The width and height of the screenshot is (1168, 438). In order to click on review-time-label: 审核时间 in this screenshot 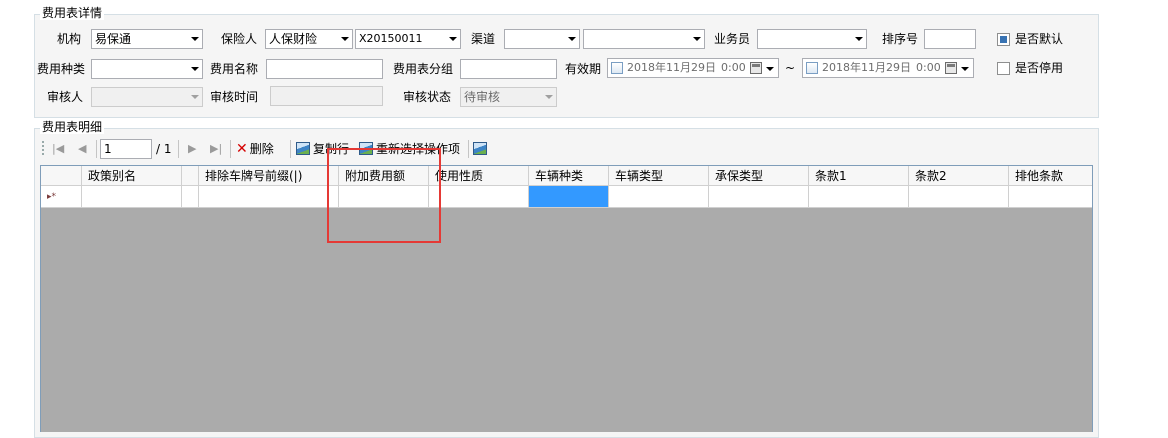, I will do `click(234, 97)`.